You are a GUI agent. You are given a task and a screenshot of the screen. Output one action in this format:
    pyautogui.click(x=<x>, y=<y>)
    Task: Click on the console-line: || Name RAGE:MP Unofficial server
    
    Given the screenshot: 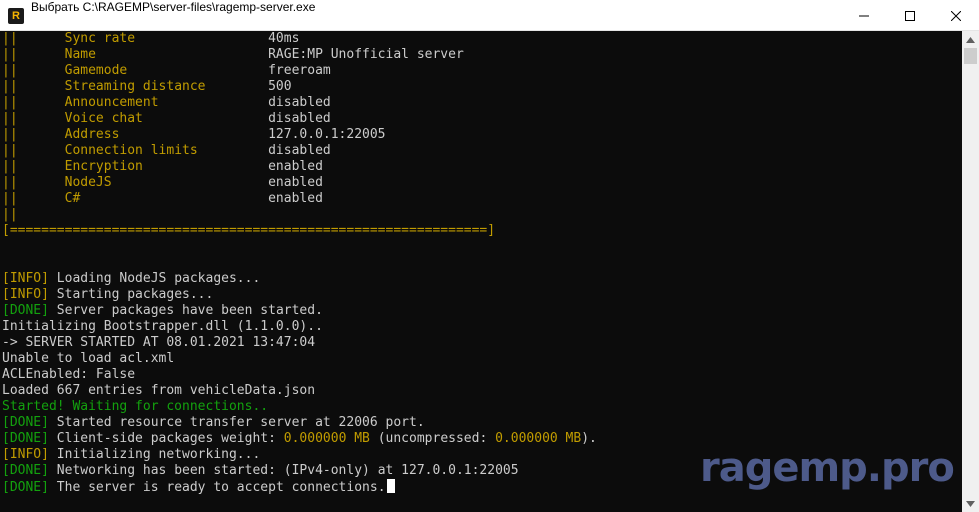 What is the action you would take?
    pyautogui.click(x=233, y=55)
    